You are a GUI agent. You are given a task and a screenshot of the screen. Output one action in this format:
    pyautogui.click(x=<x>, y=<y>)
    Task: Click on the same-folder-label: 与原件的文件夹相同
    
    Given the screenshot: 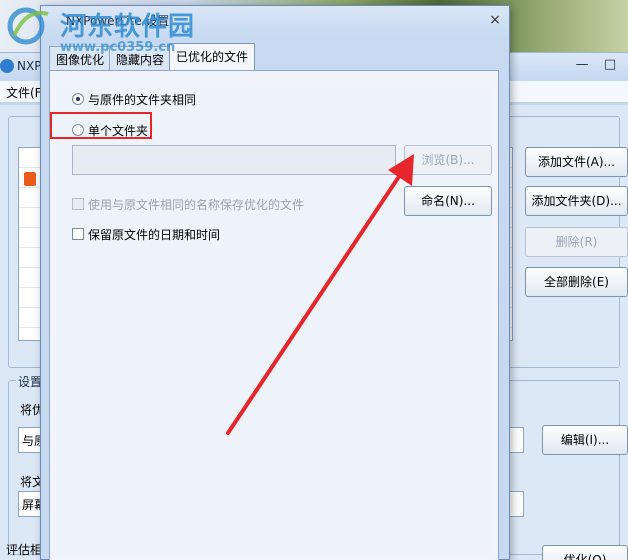 What is the action you would take?
    pyautogui.click(x=142, y=99)
    